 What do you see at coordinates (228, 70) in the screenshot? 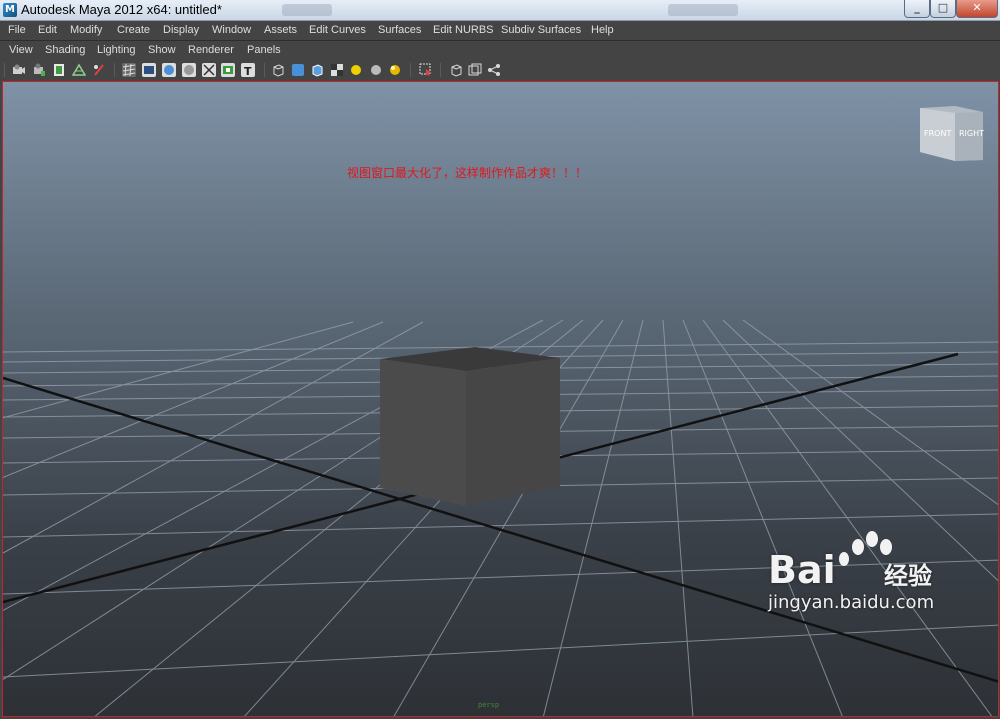
I see `safe-action-icon` at bounding box center [228, 70].